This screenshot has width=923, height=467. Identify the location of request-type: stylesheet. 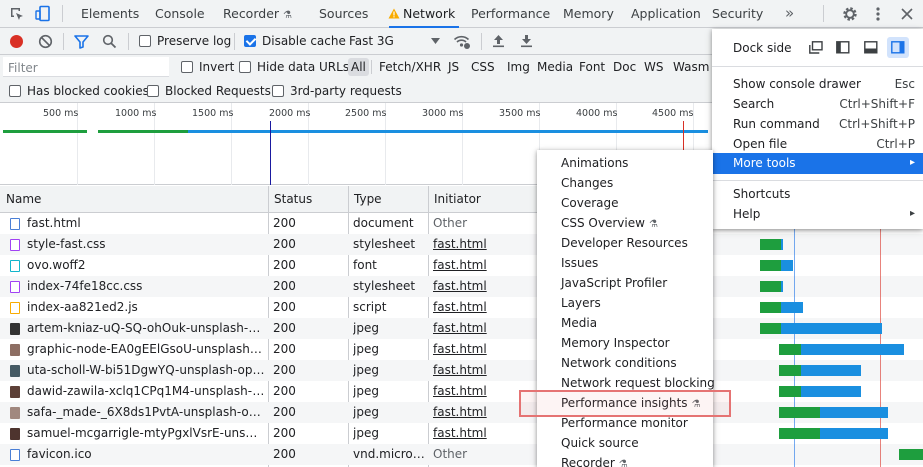
(384, 286).